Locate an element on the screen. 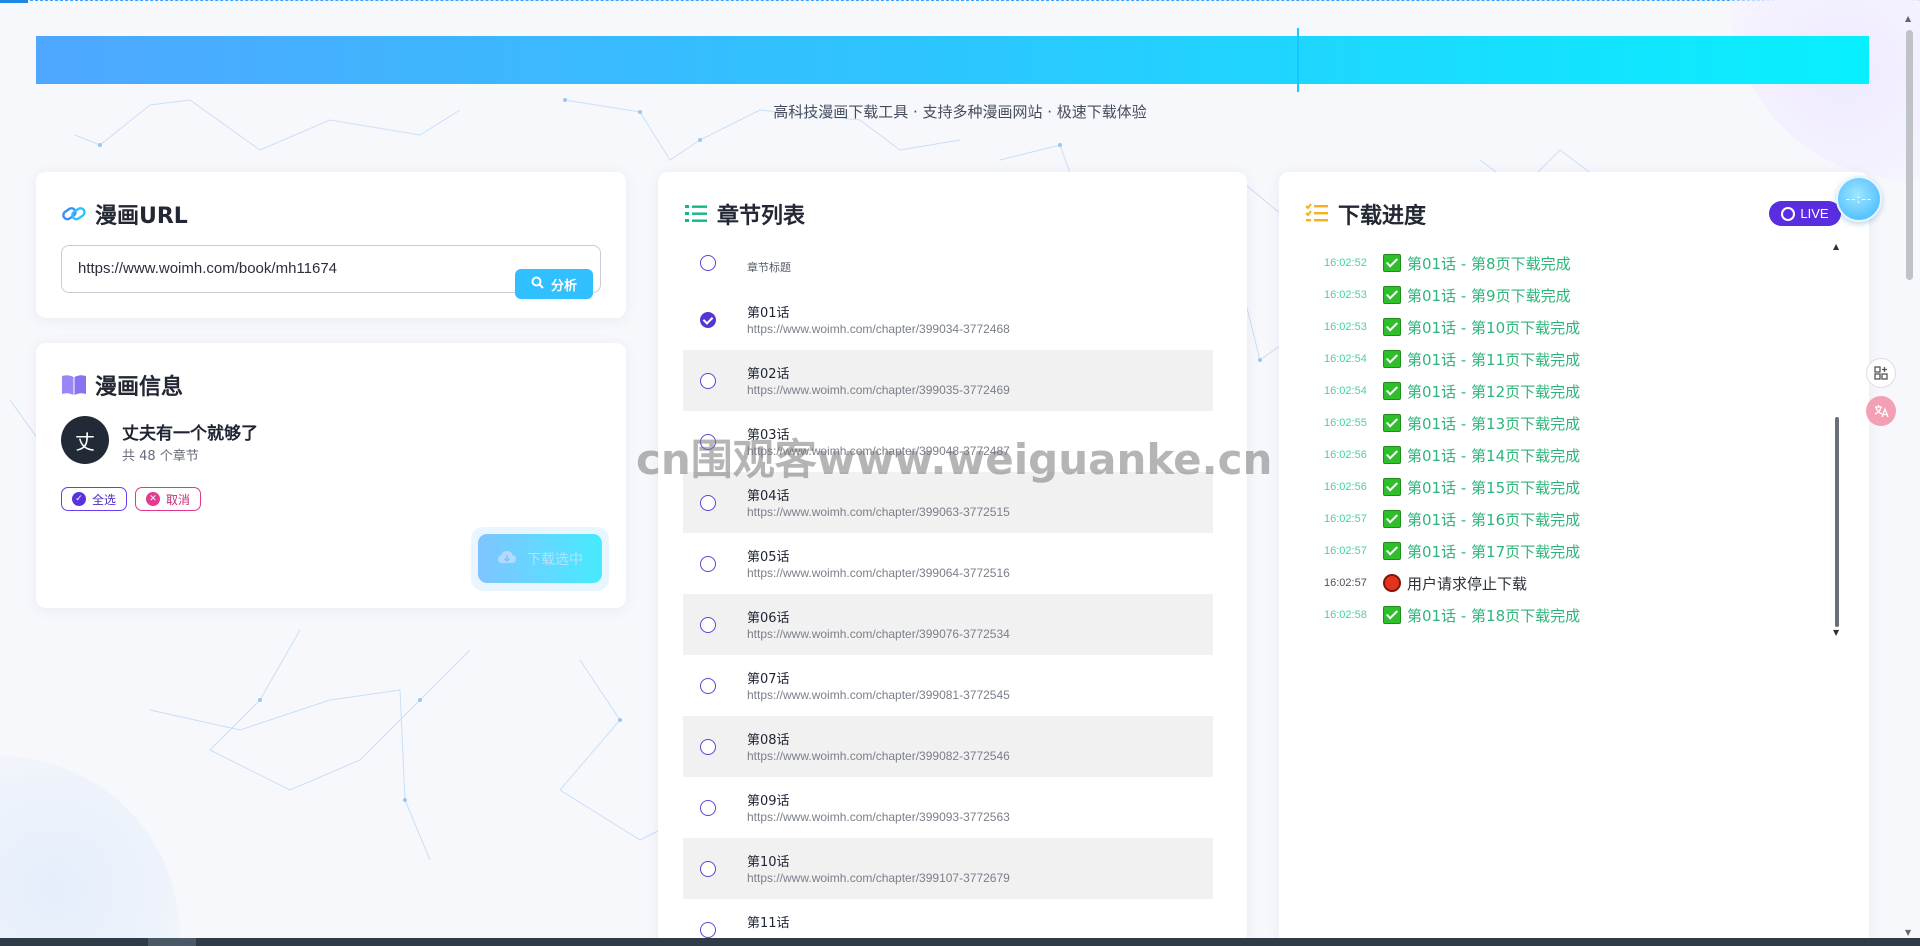  page-scrollbar: ▲ ▼ is located at coordinates (1909, 476).